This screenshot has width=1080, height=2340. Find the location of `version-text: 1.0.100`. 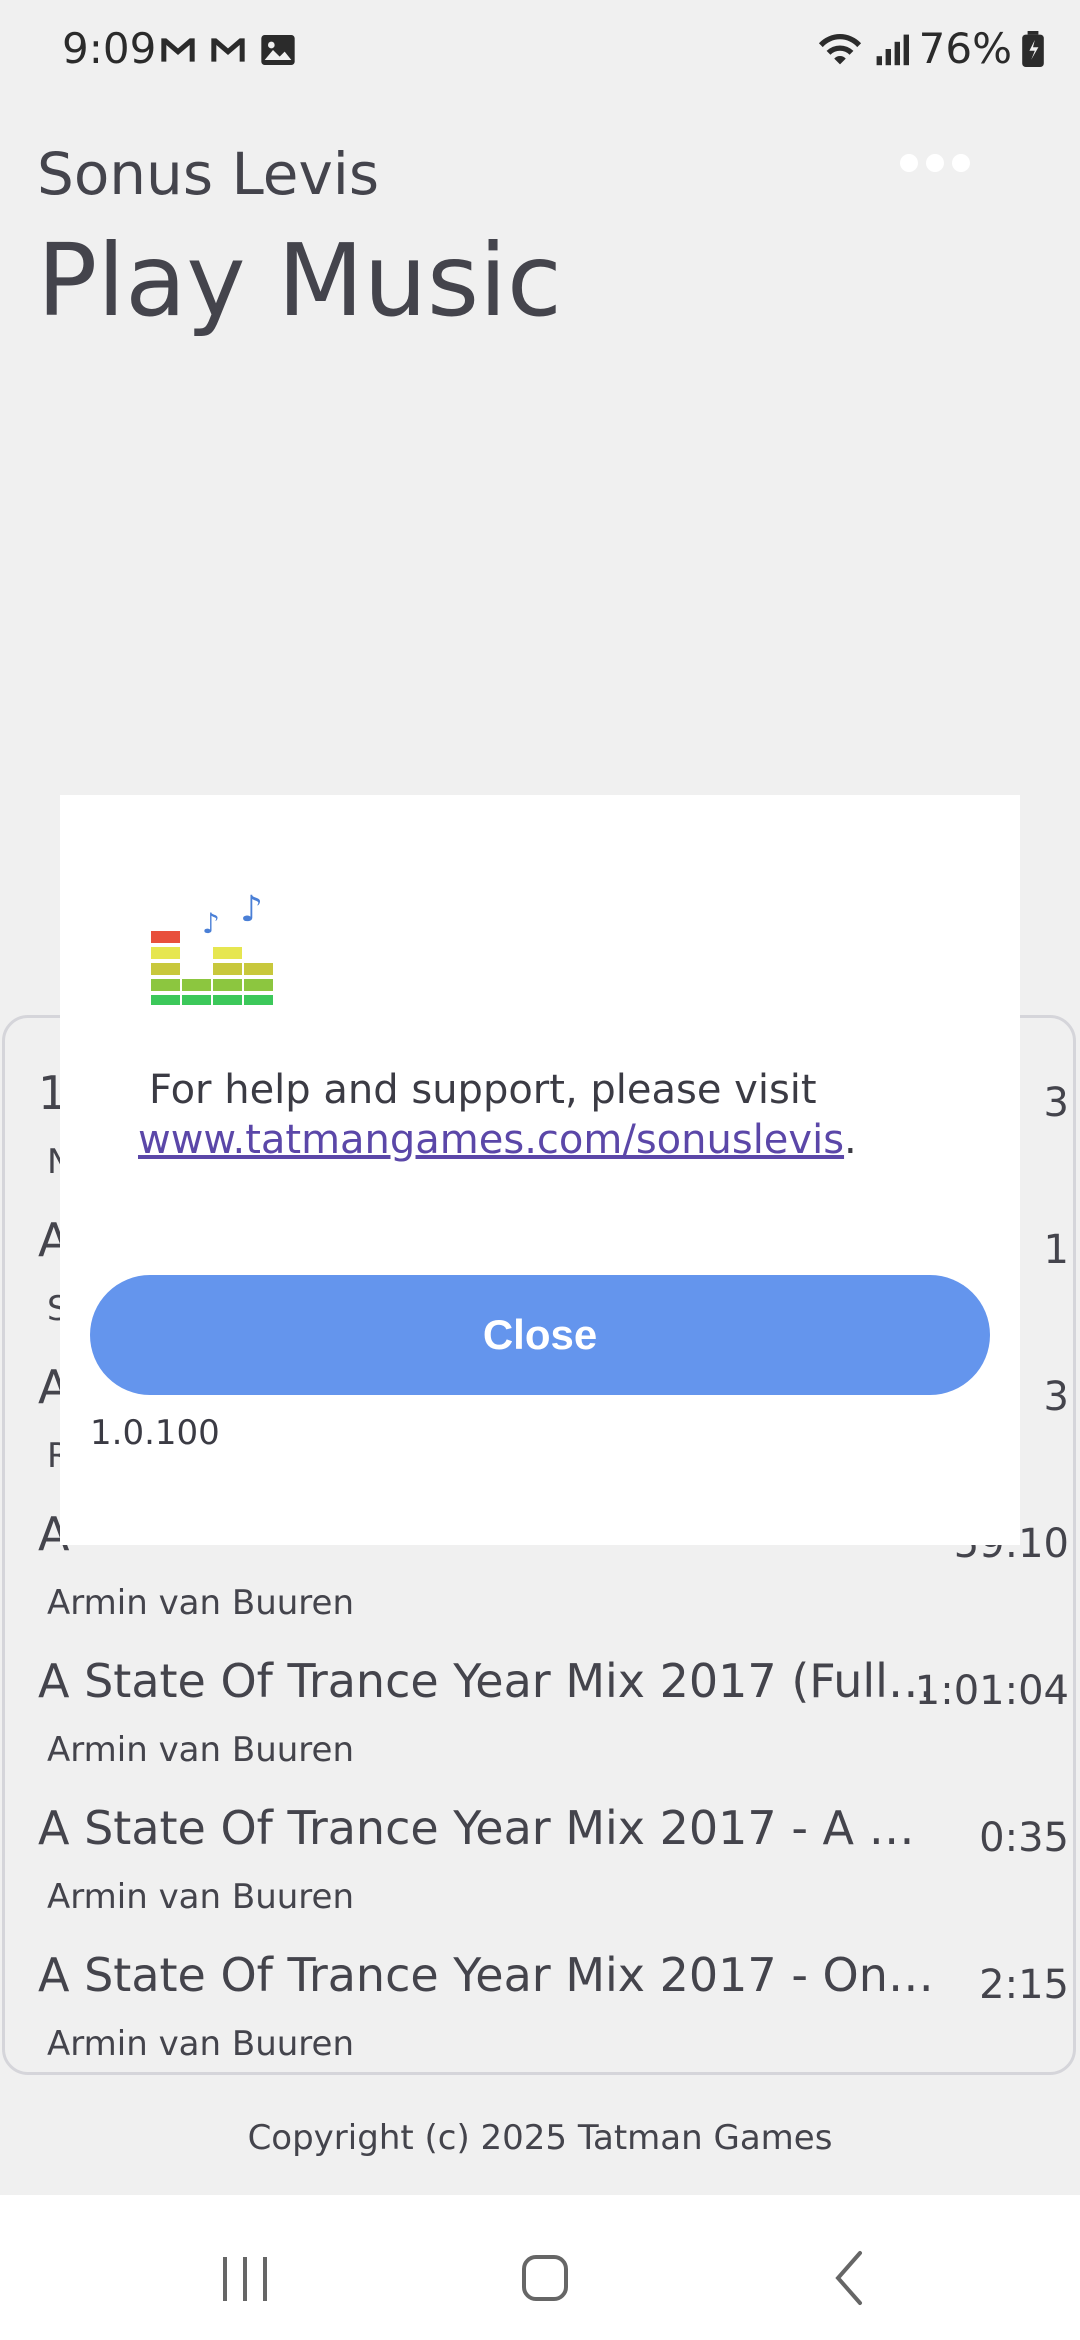

version-text: 1.0.100 is located at coordinates (155, 1433).